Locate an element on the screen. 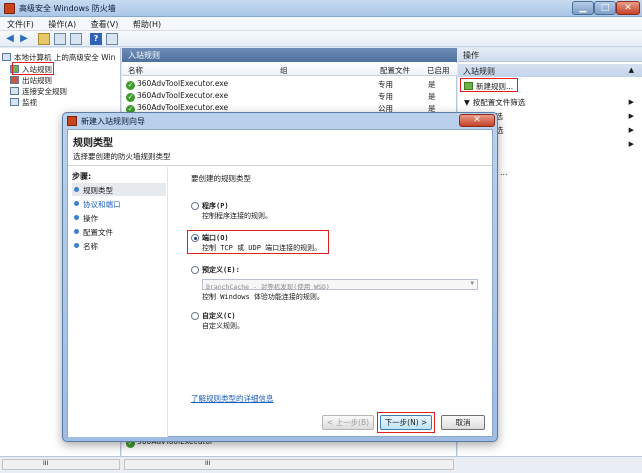 Image resolution: width=642 pixels, height=473 pixels. help-icon: ? is located at coordinates (96, 39).